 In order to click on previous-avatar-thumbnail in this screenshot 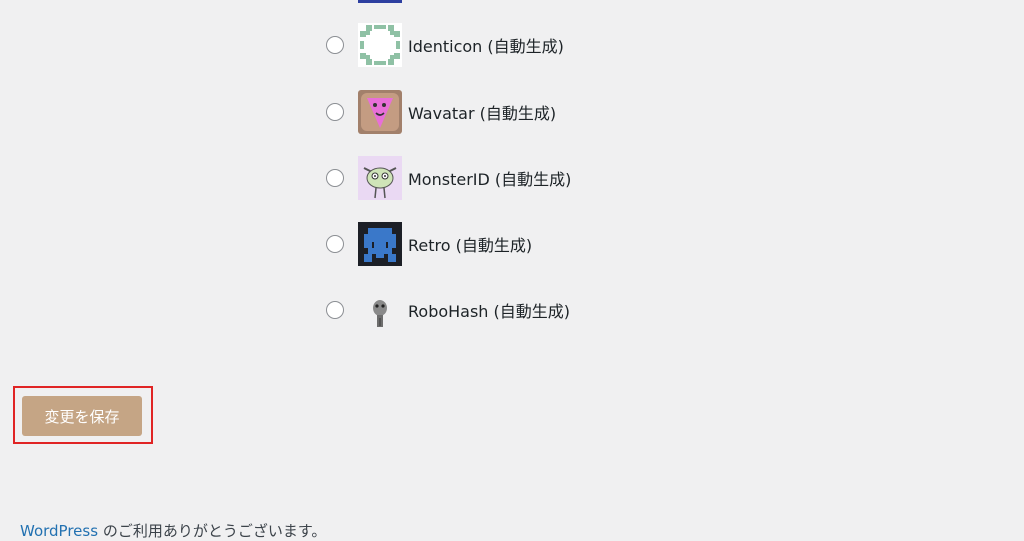, I will do `click(380, 1)`.